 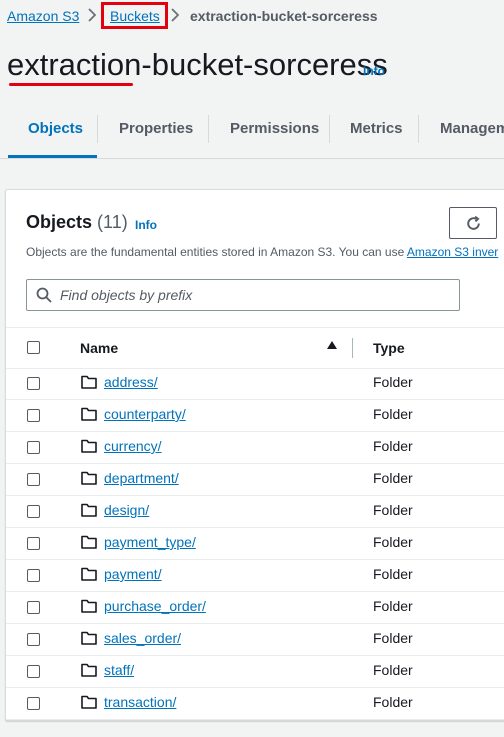 I want to click on refresh-button, so click(x=473, y=223).